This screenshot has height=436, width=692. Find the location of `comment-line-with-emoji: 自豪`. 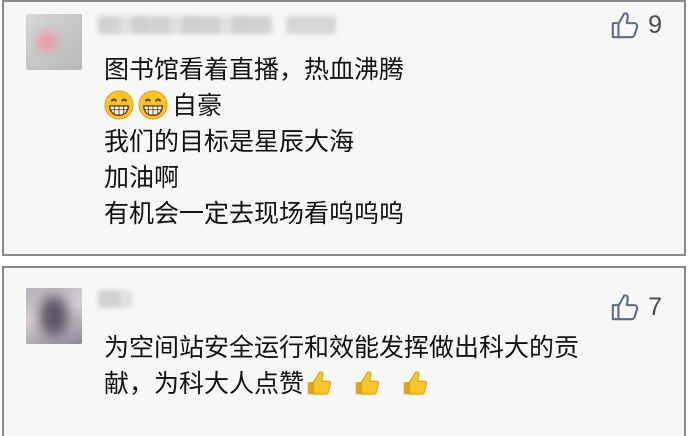

comment-line-with-emoji: 自豪 is located at coordinates (384, 106).